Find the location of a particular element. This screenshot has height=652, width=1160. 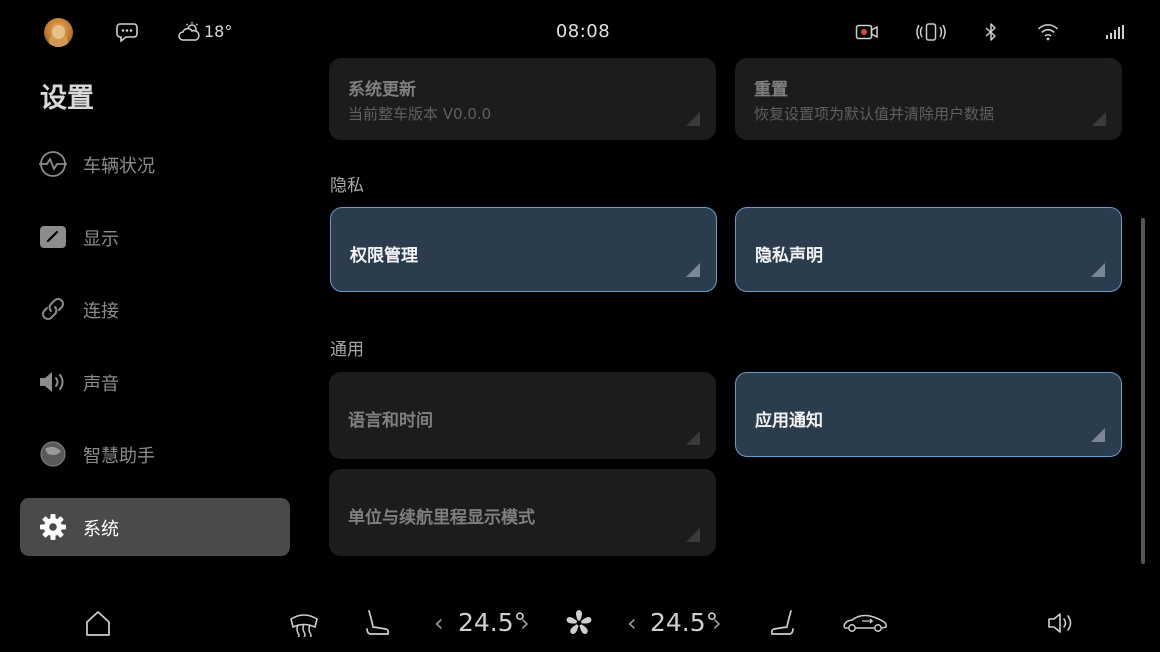

left-temp-increase-button: › is located at coordinates (525, 623).